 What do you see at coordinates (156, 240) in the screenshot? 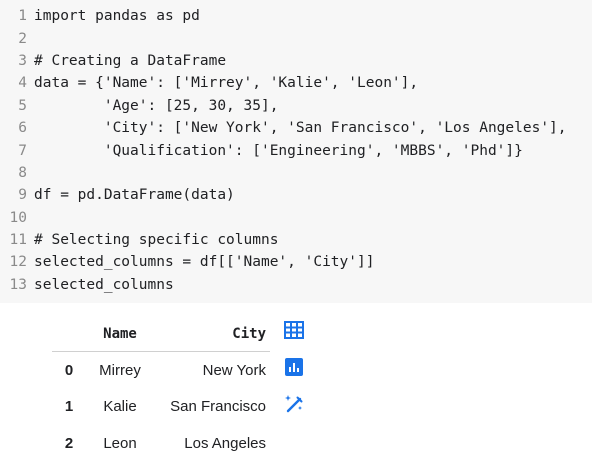
I see `code-text: # Selecting specific columns` at bounding box center [156, 240].